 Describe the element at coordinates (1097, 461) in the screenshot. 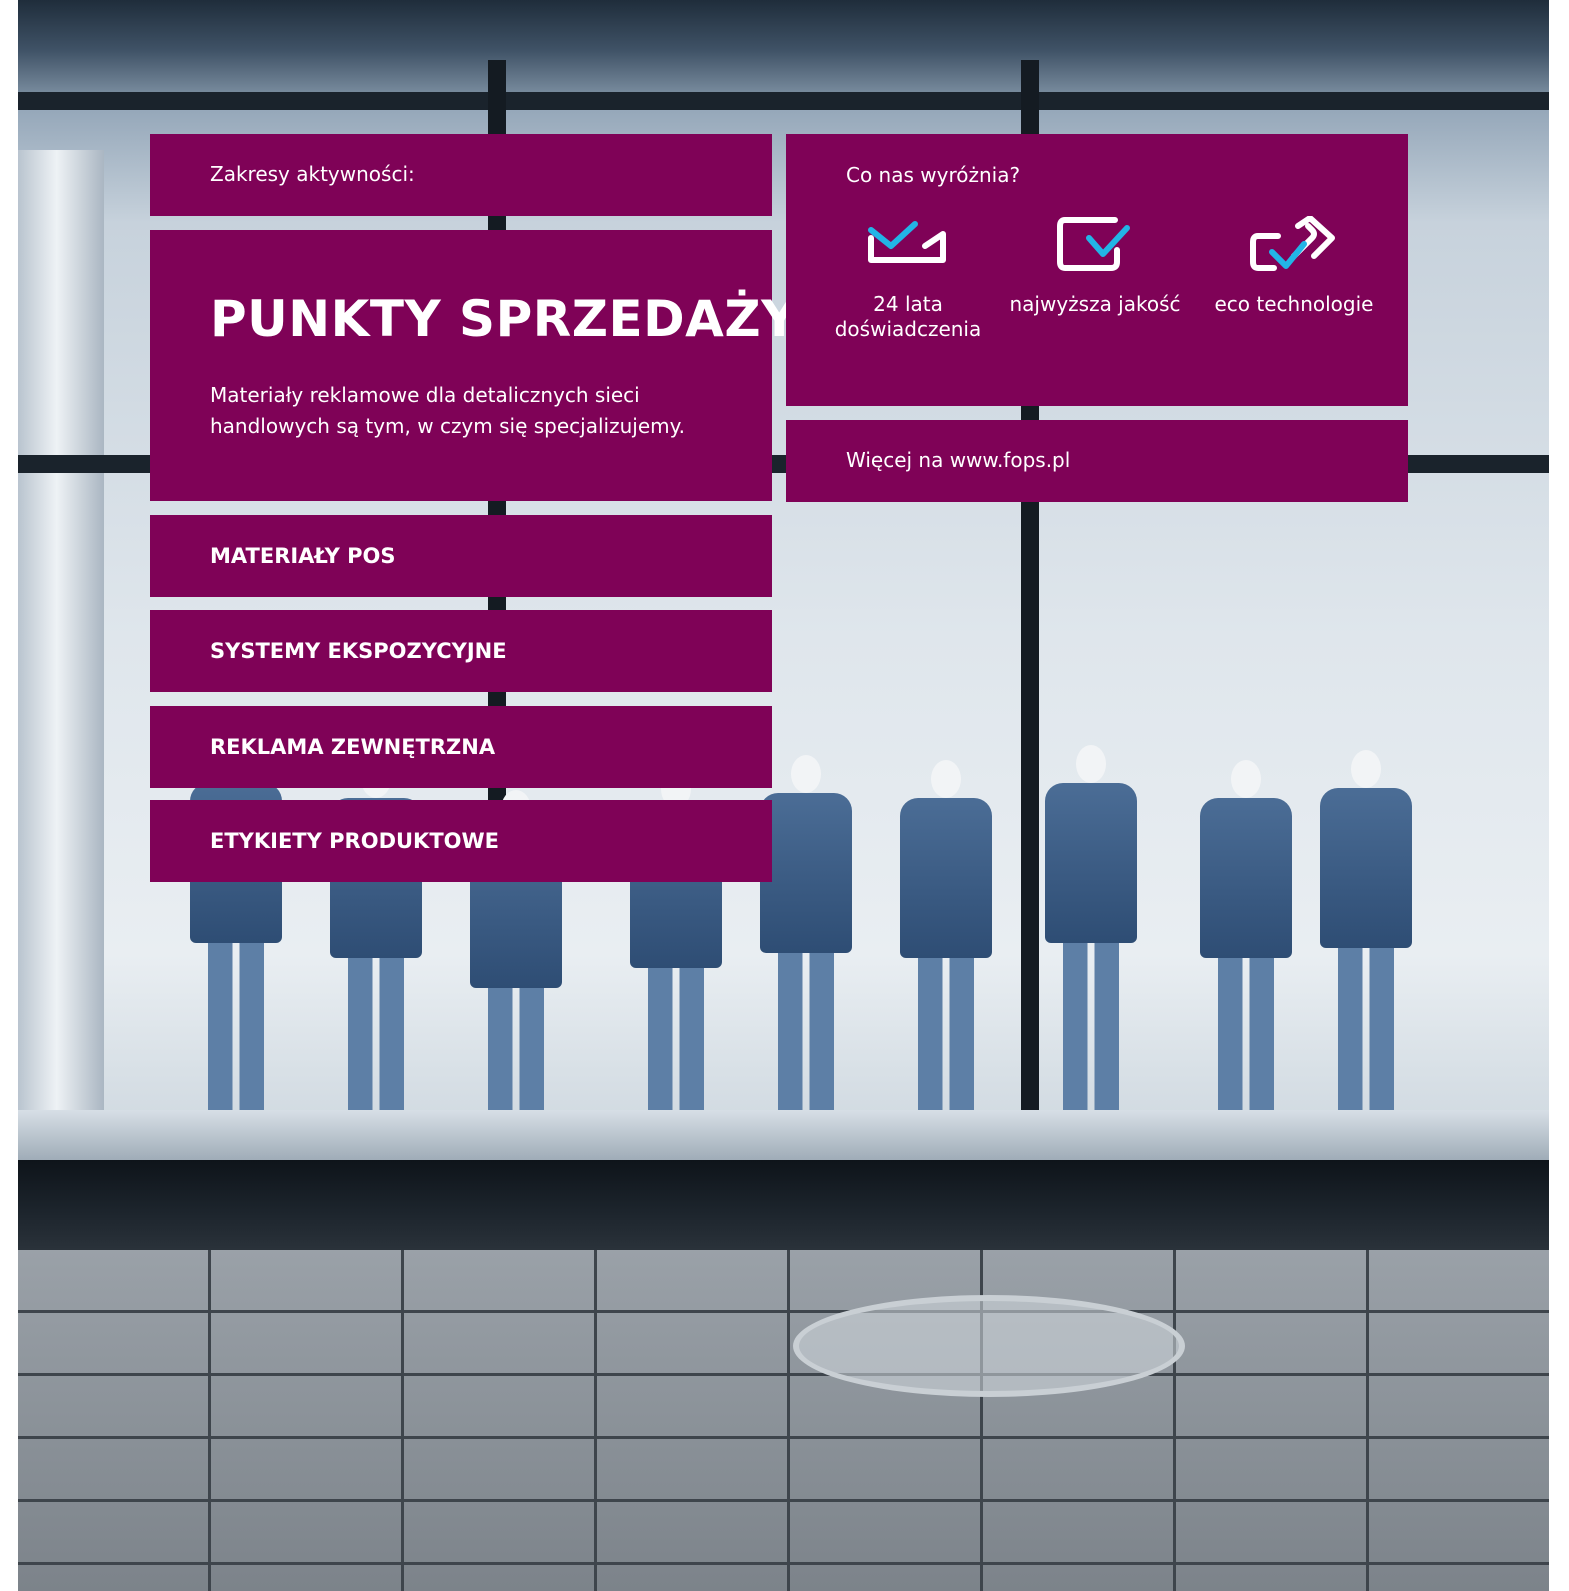

I see `more-info-panel: Więcej na www.fops.pl` at that location.